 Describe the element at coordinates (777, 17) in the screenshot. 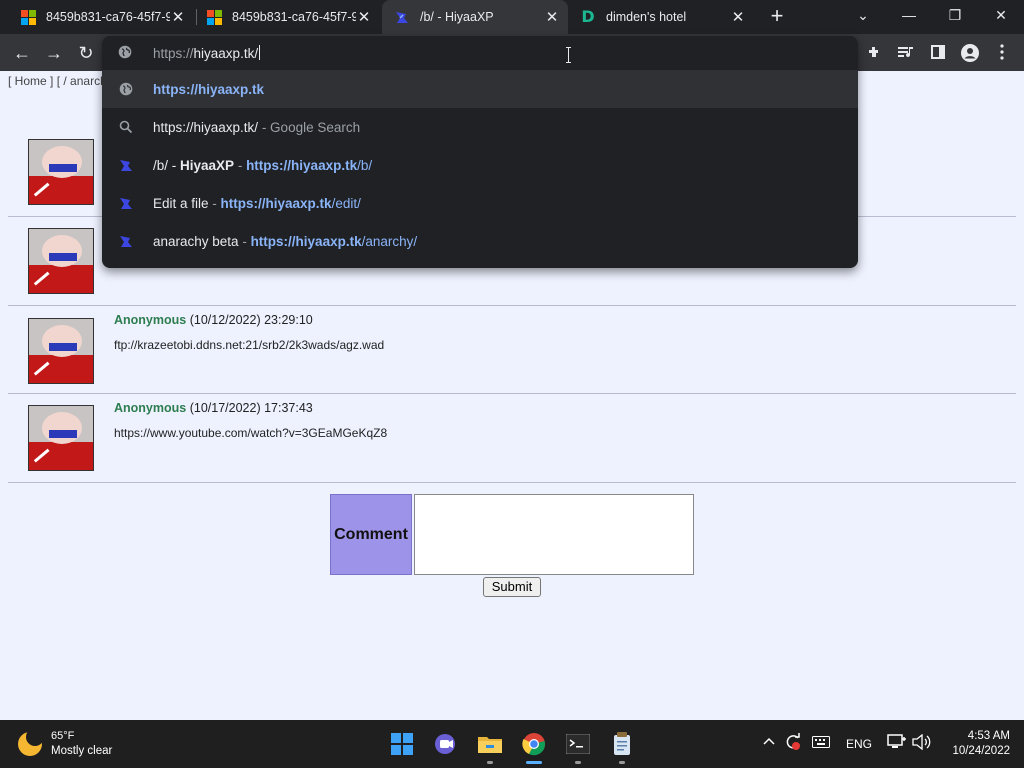

I see `new-tab-button: +` at that location.